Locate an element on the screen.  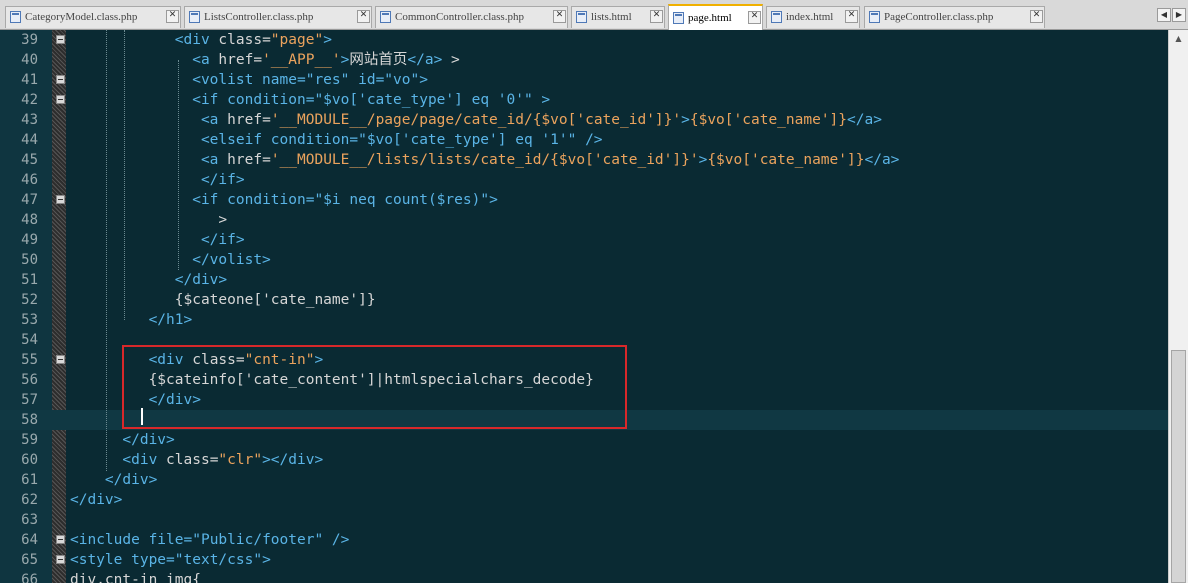
tab-commoncontroller: CommonController.class.php ✕ is located at coordinates (471, 17).